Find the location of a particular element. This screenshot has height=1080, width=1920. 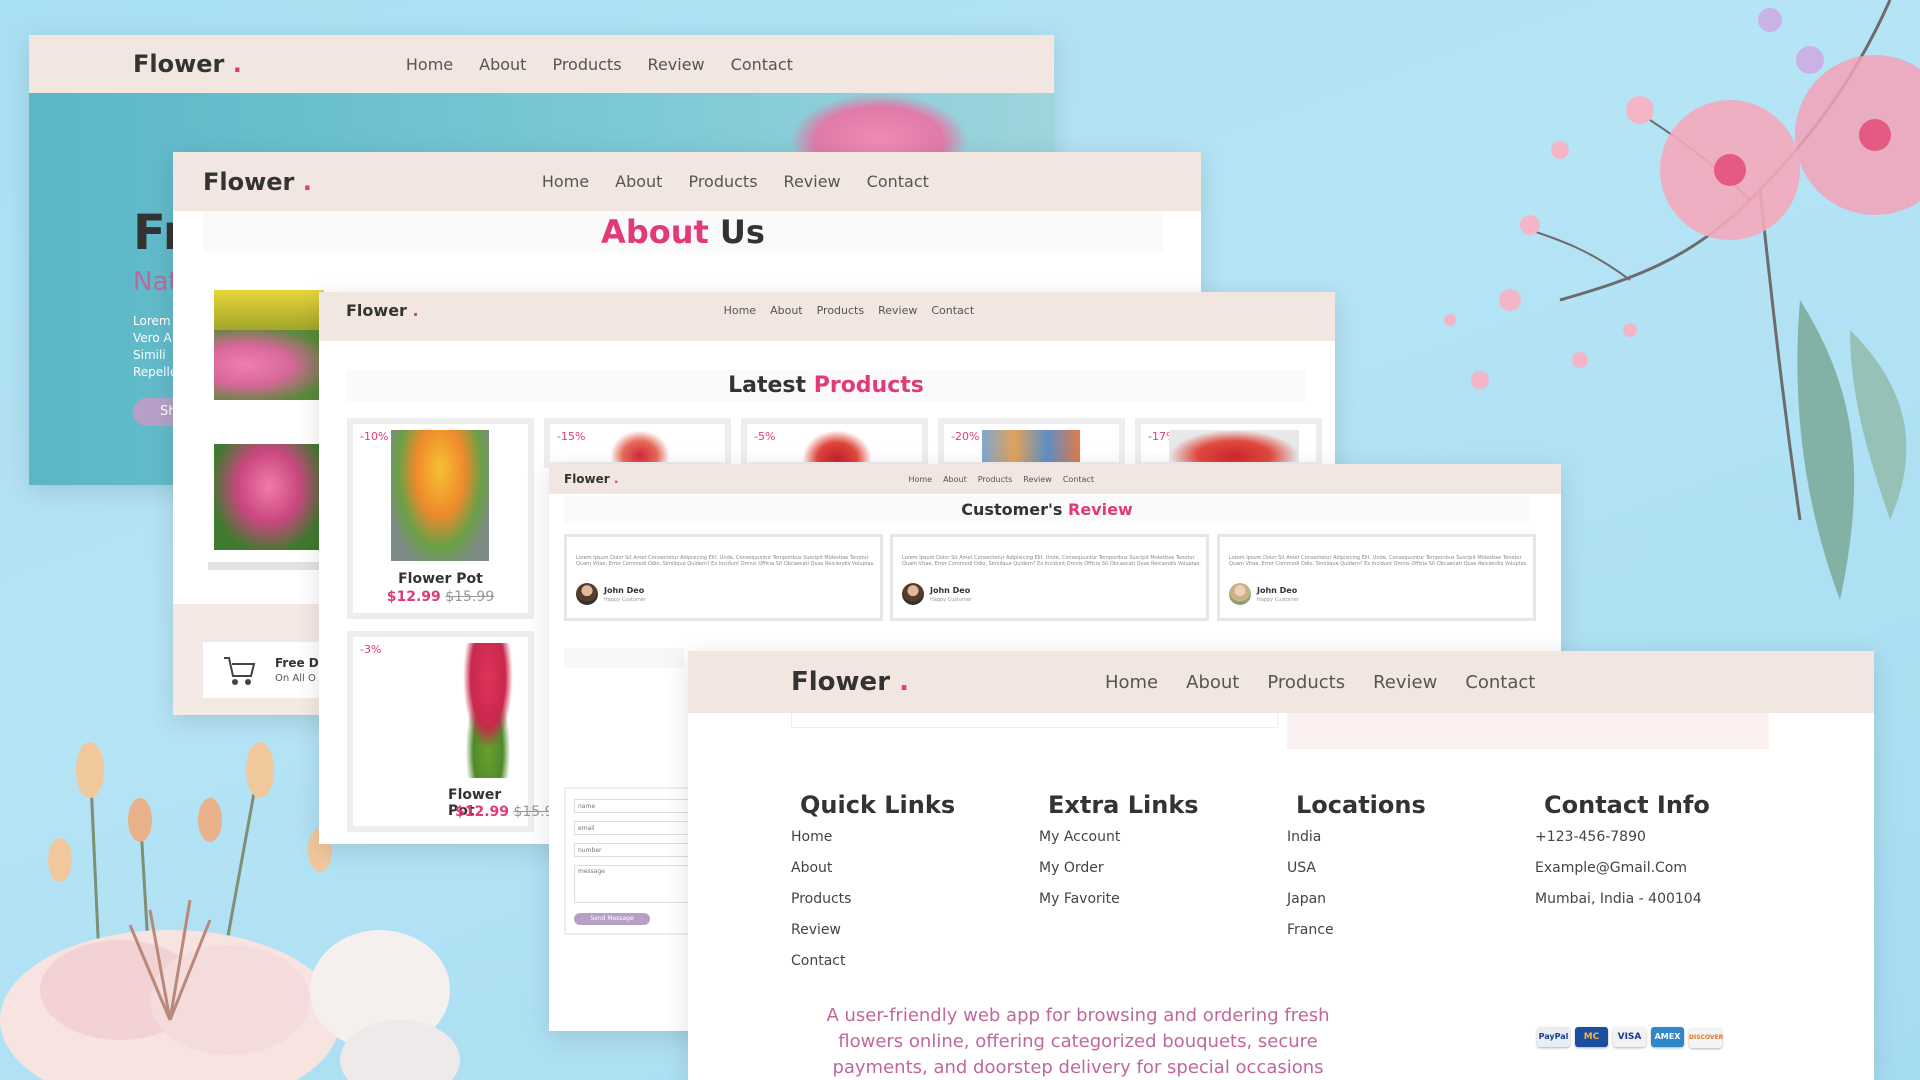

product-card: -20% is located at coordinates (1031, 443).